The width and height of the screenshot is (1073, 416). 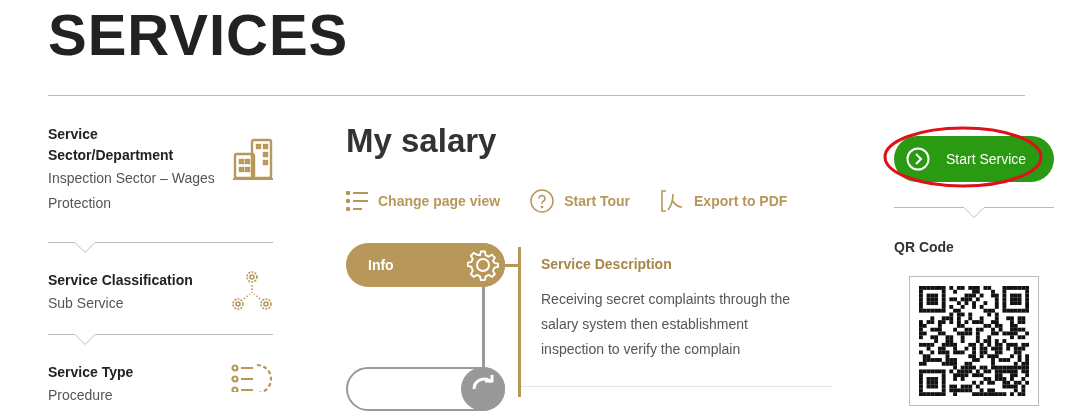 I want to click on start-service-button: Start Service, so click(x=974, y=159).